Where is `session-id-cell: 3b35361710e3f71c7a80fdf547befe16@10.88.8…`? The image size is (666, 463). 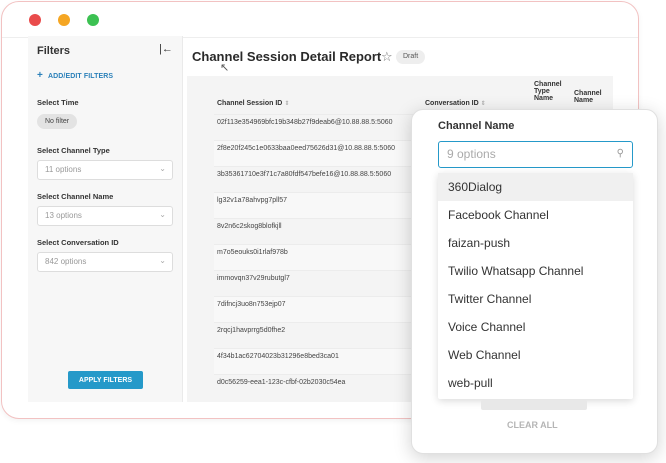
session-id-cell: 3b35361710e3f71c7a80fdf547befe16@10.88.8… is located at coordinates (304, 174).